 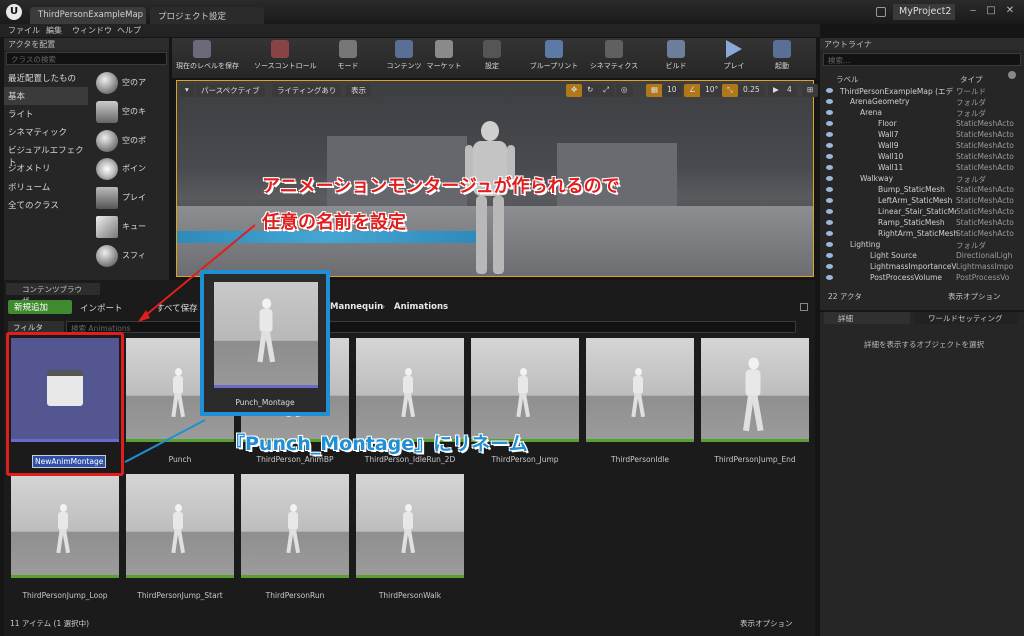 What do you see at coordinates (265, 402) in the screenshot?
I see `preview-label: Punch_Montage` at bounding box center [265, 402].